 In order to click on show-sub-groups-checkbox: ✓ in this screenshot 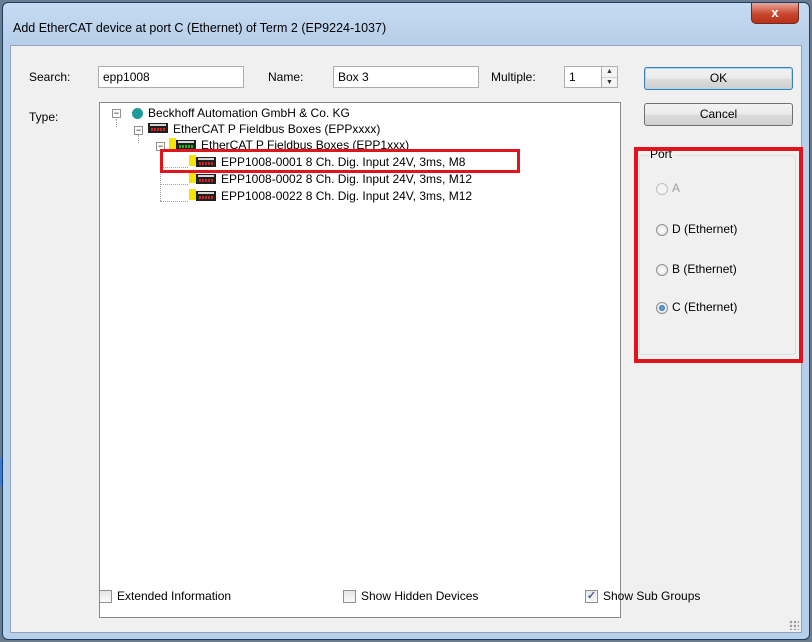, I will do `click(591, 597)`.